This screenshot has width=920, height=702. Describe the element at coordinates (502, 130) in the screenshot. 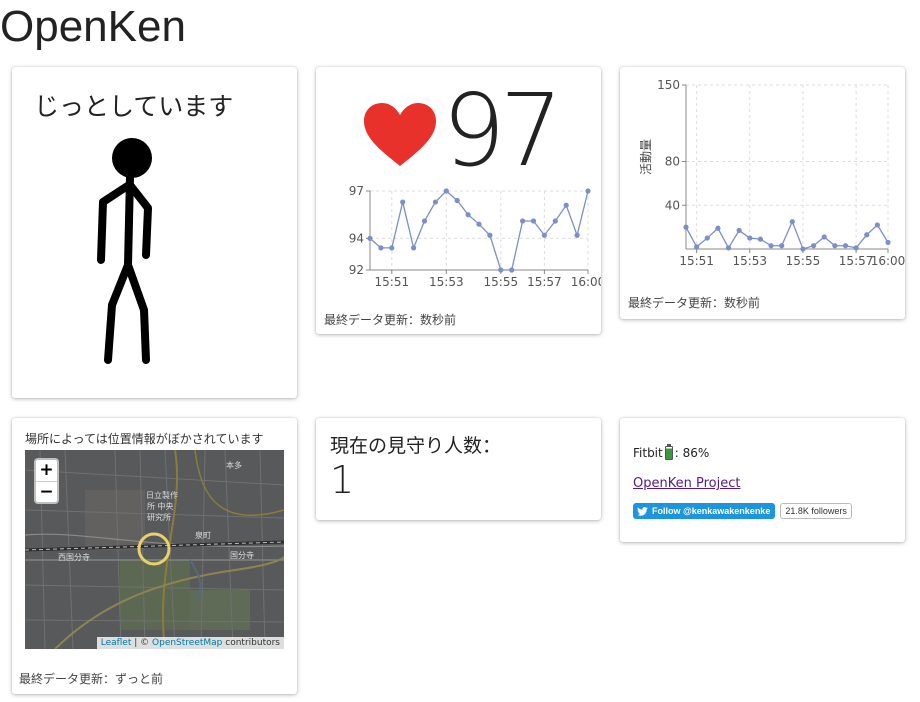

I see `heart-rate-value: 97` at that location.